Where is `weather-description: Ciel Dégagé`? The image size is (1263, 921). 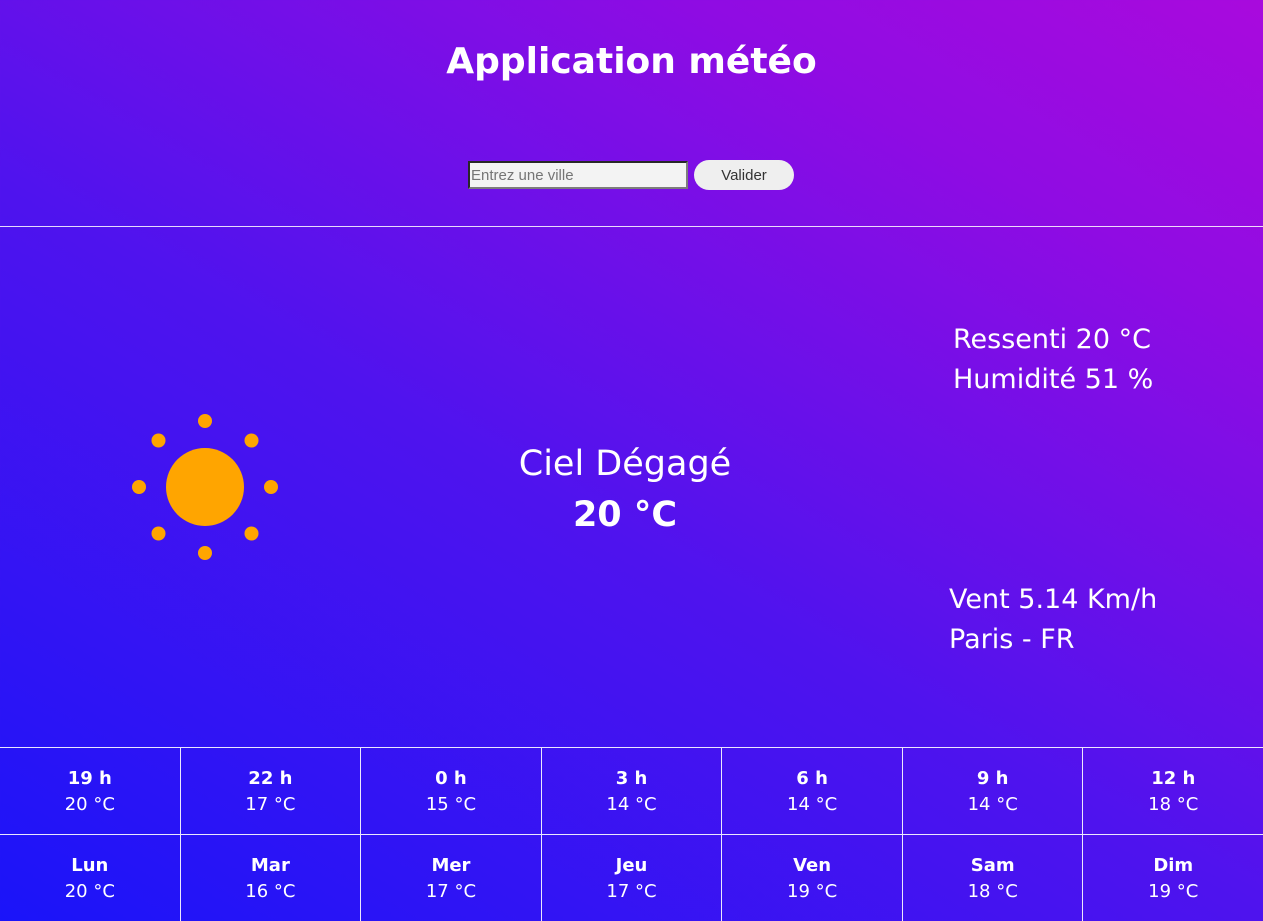 weather-description: Ciel Dégagé is located at coordinates (625, 464).